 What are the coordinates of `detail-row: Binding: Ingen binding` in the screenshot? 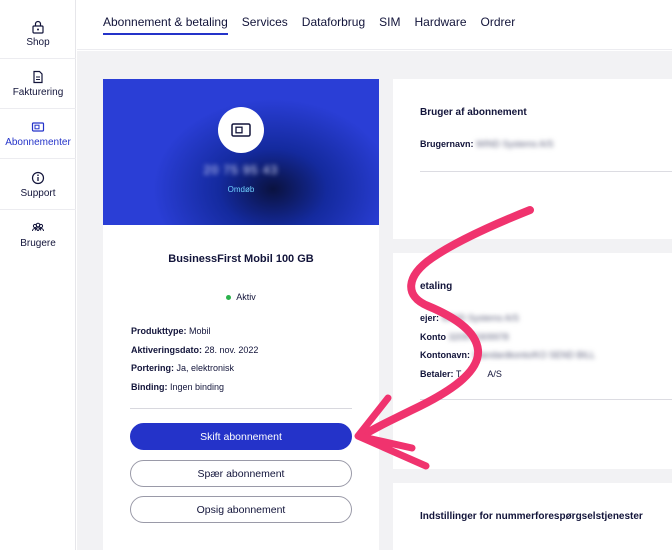 It's located at (246, 387).